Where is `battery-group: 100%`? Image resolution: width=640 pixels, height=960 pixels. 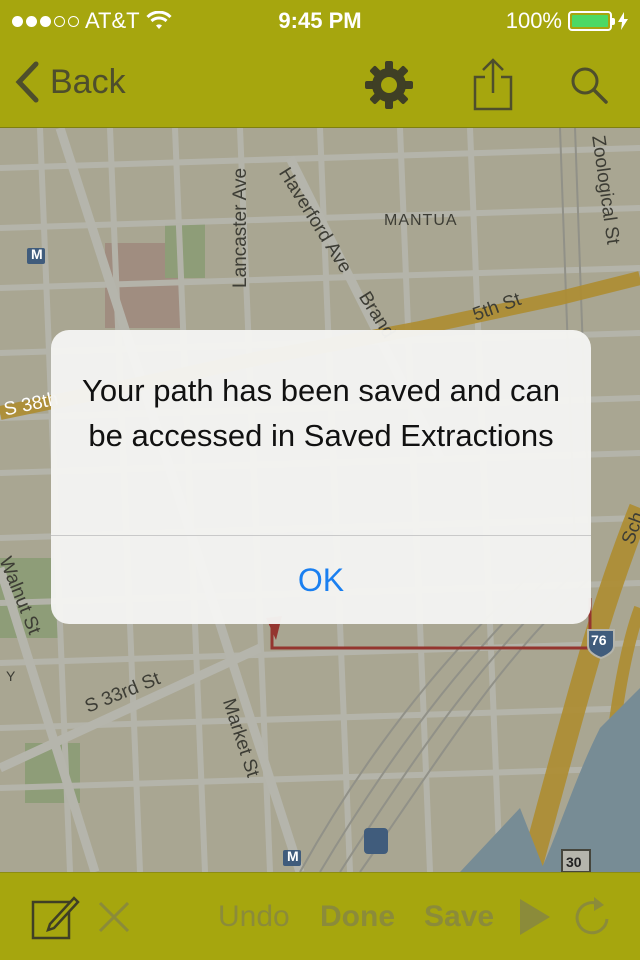 battery-group: 100% is located at coordinates (567, 21).